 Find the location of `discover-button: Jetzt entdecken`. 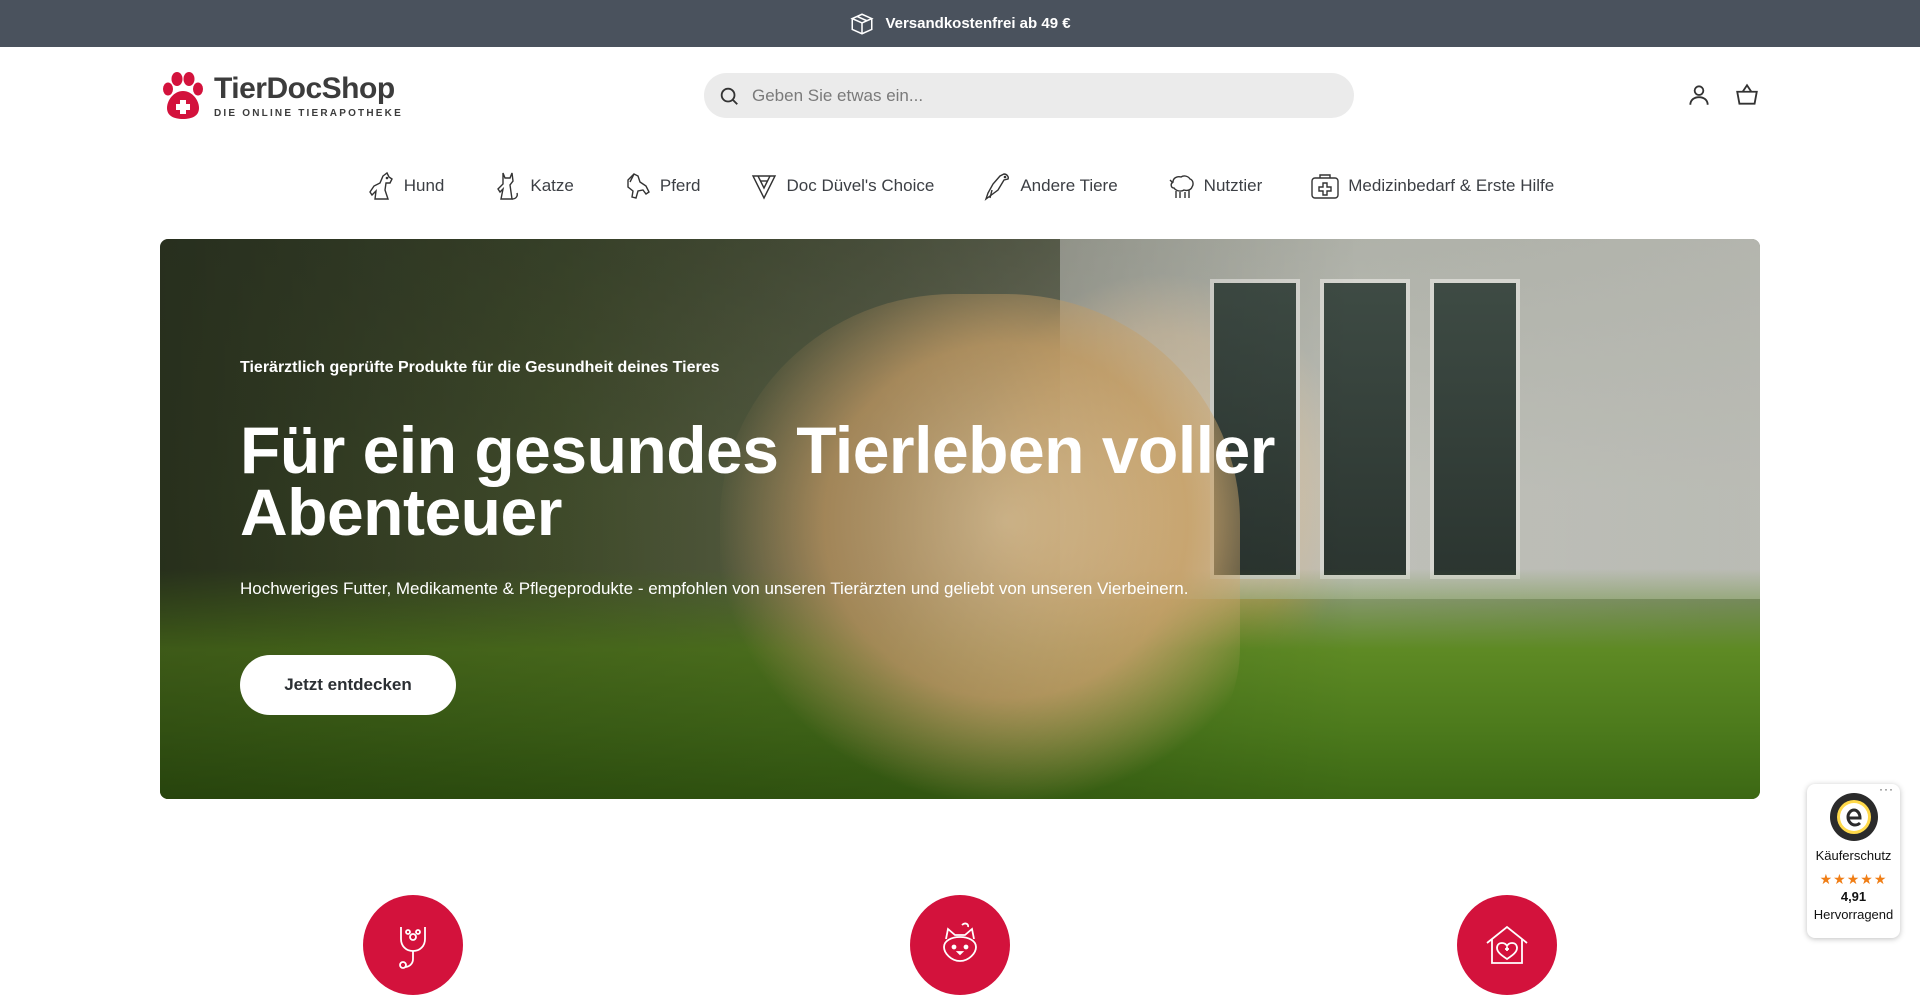

discover-button: Jetzt entdecken is located at coordinates (348, 685).